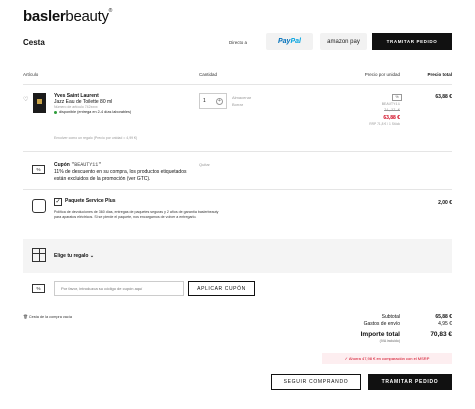  What do you see at coordinates (47, 316) in the screenshot?
I see `empty-cart-link: 🗑 Cesta de la compra vacía` at bounding box center [47, 316].